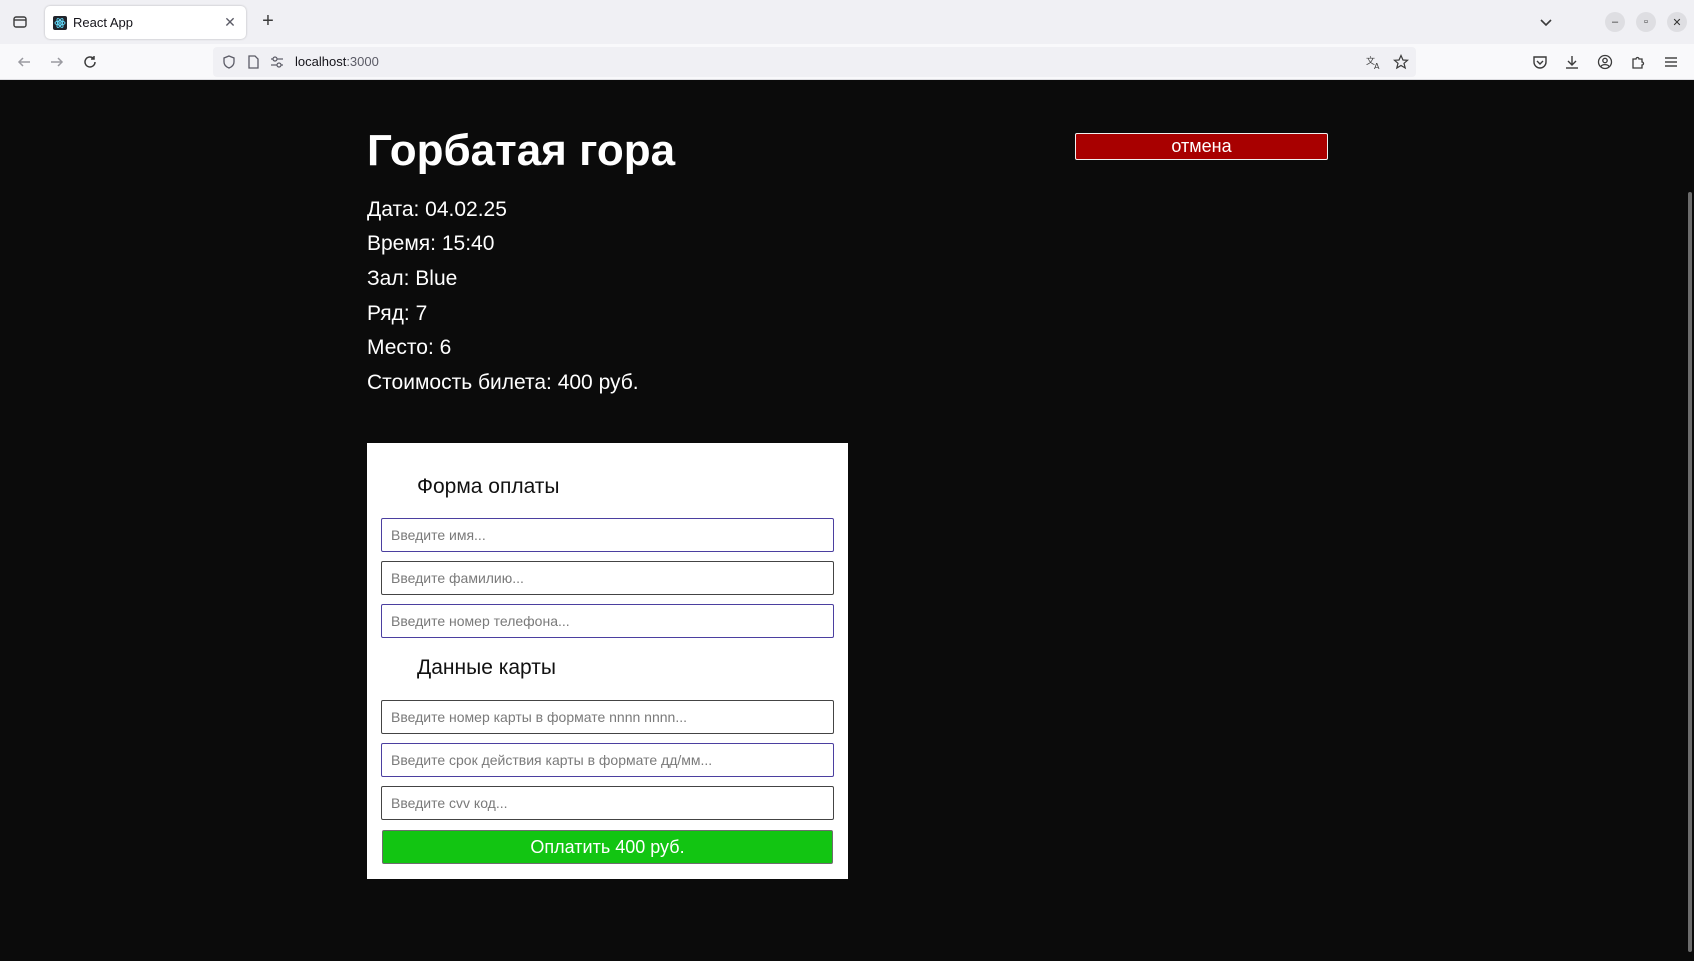  Describe the element at coordinates (1646, 22) in the screenshot. I see `restore-icon: ▫` at that location.